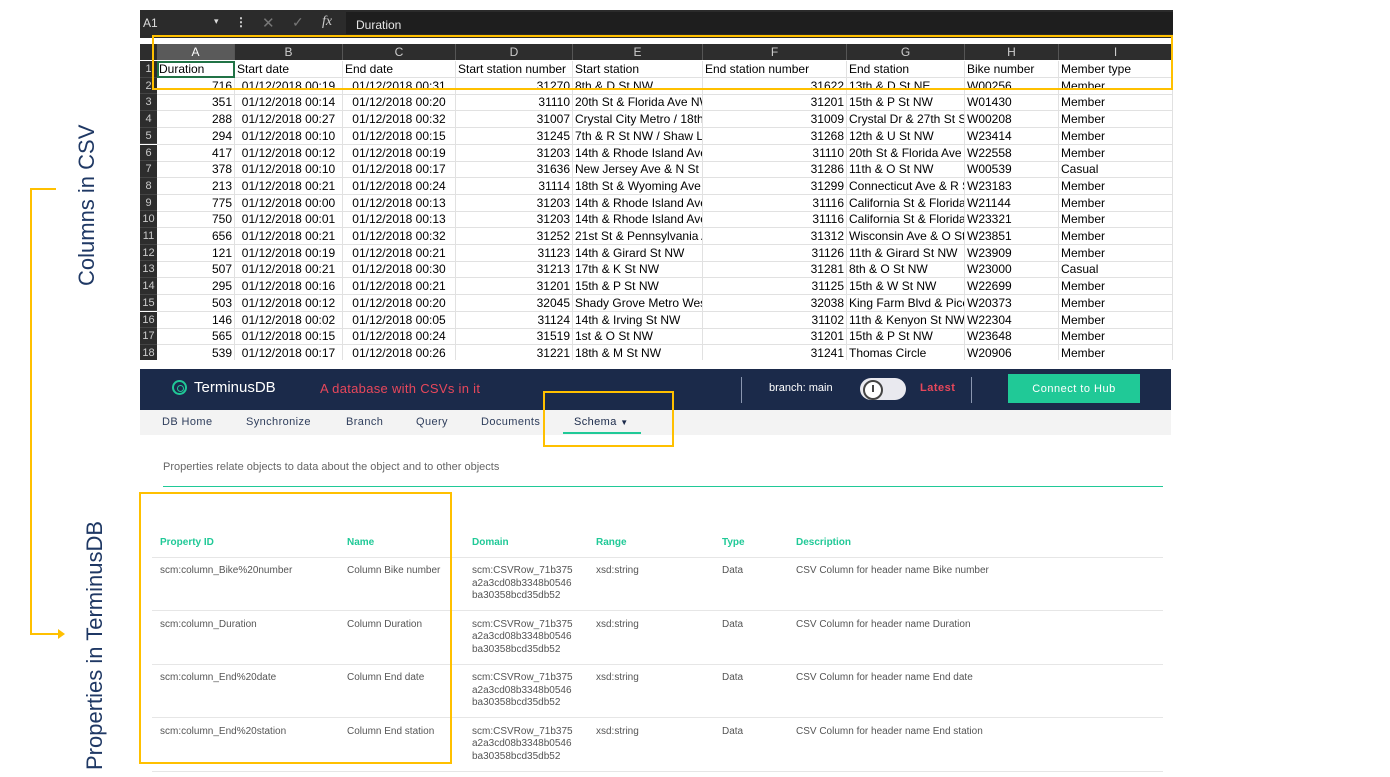 The width and height of the screenshot is (1390, 777). What do you see at coordinates (775, 253) in the screenshot?
I see `table-cell: 31126` at bounding box center [775, 253].